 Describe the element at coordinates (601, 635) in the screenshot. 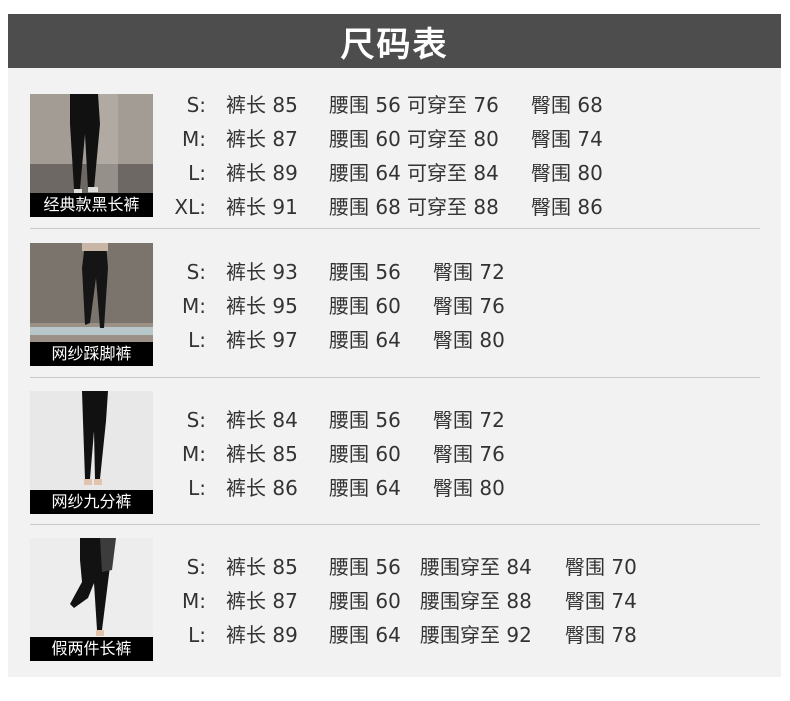

I see `hip: 臀围 78` at that location.